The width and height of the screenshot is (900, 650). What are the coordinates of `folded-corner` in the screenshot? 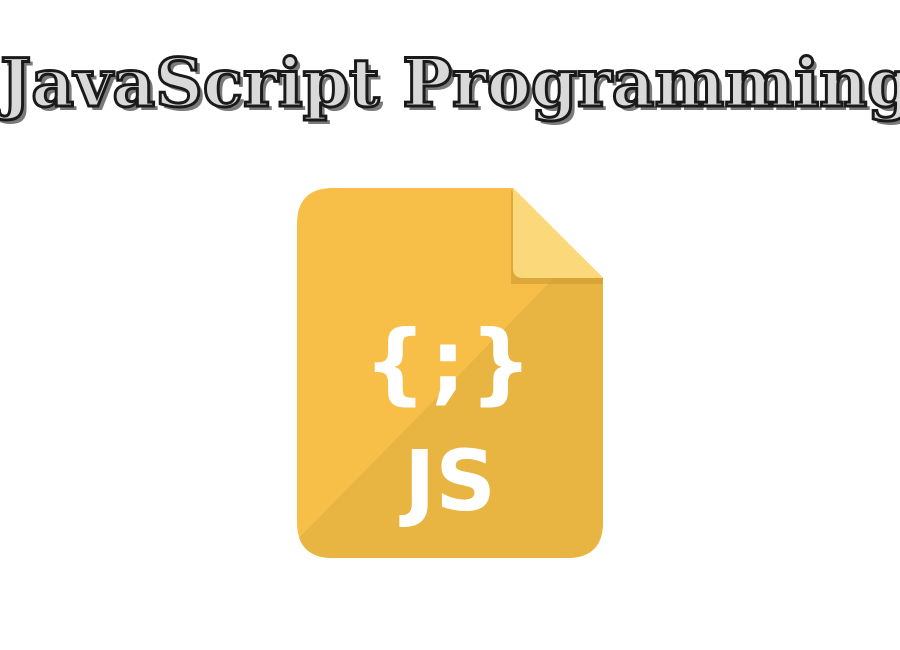 It's located at (558, 233).